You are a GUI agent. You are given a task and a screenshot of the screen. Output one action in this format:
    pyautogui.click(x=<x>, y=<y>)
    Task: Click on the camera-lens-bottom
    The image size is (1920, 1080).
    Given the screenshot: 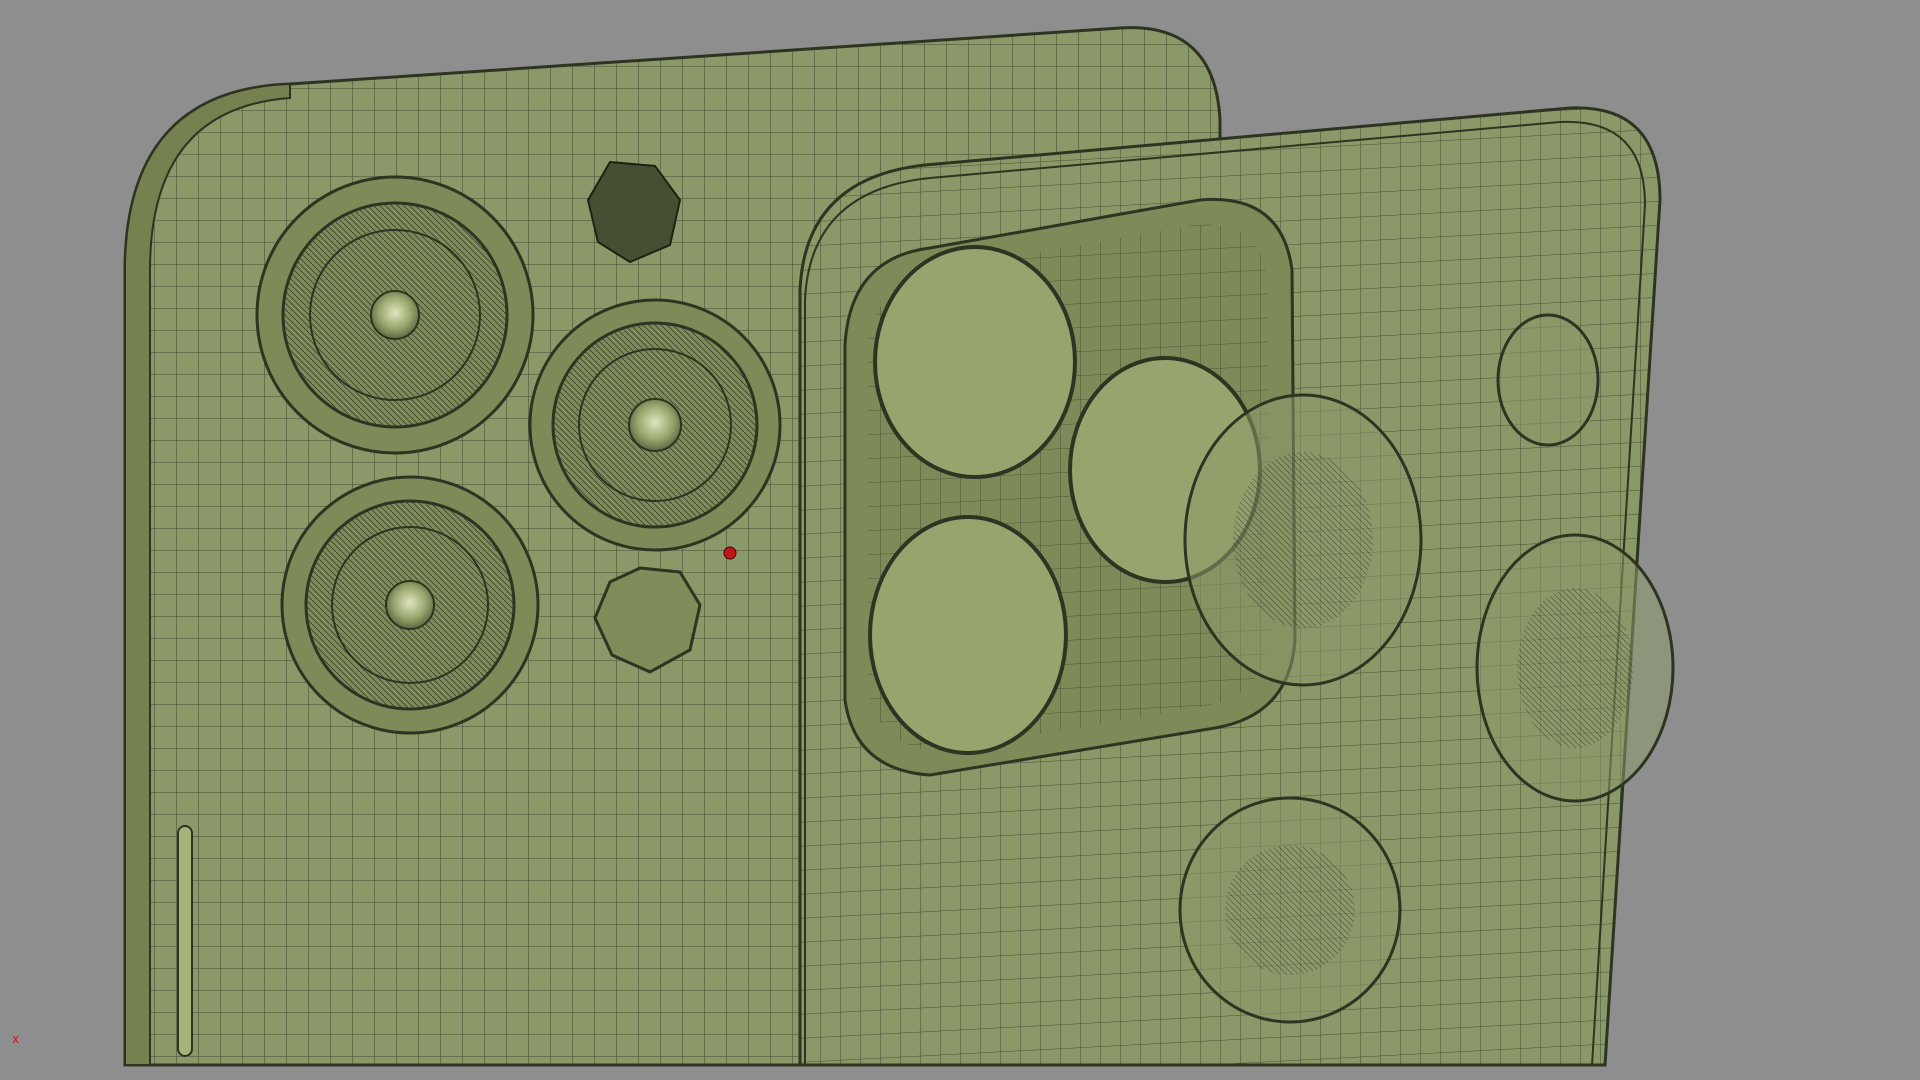 What is the action you would take?
    pyautogui.click(x=410, y=605)
    